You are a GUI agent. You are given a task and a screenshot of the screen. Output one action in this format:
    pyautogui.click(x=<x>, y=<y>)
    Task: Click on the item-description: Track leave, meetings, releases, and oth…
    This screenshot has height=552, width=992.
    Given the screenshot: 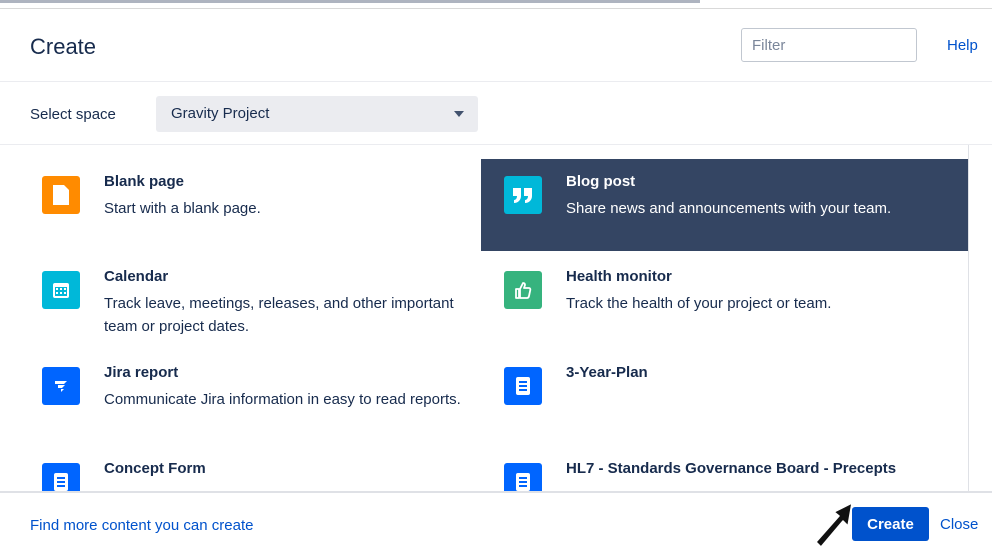 What is the action you would take?
    pyautogui.click(x=279, y=315)
    